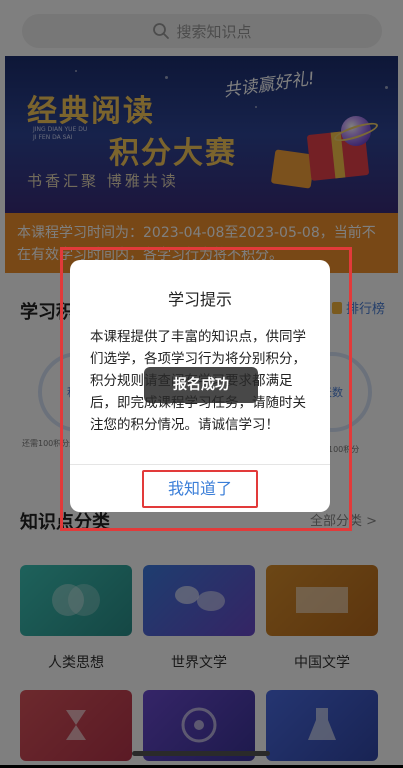  What do you see at coordinates (200, 464) in the screenshot?
I see `dialog-divider` at bounding box center [200, 464].